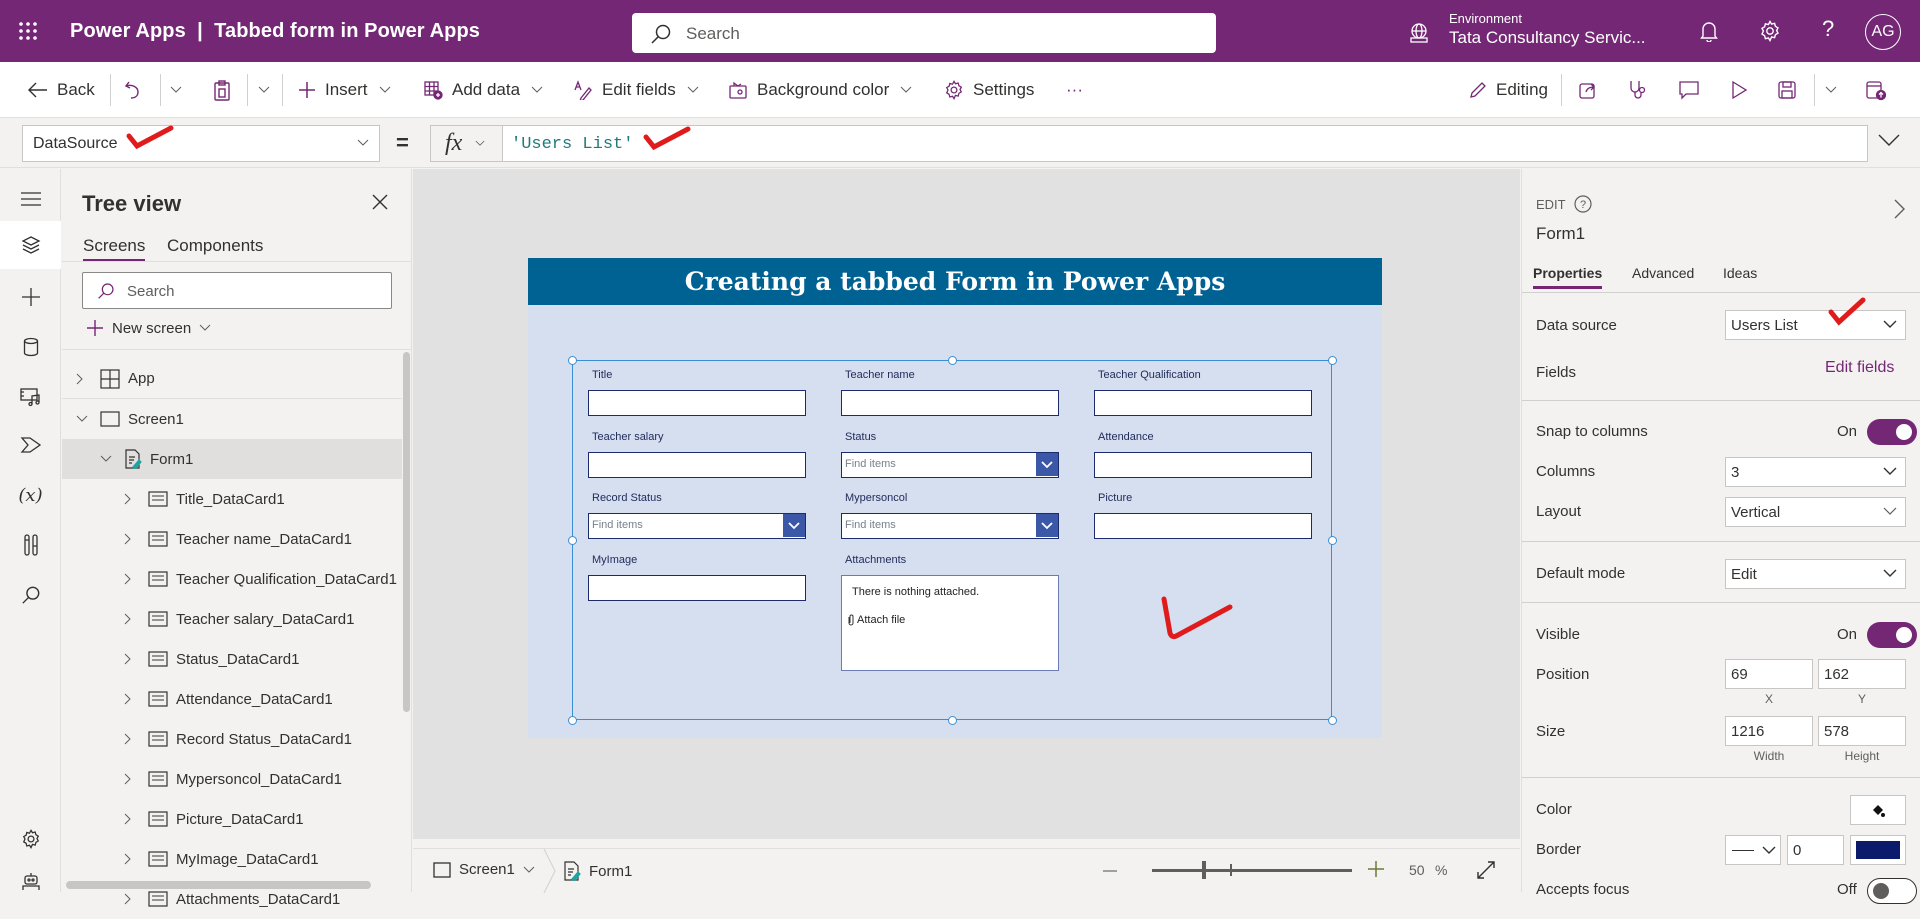 This screenshot has width=1920, height=919. I want to click on tree-node: Title_DataCard1, so click(232, 499).